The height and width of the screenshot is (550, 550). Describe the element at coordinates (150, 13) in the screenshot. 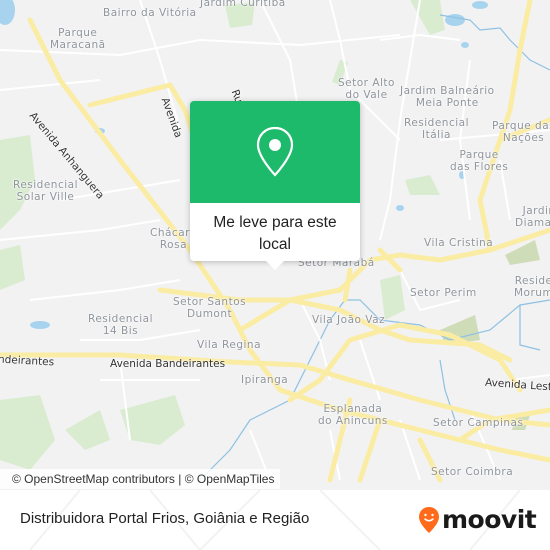

I see `place-label: Bairro da Vitória` at that location.